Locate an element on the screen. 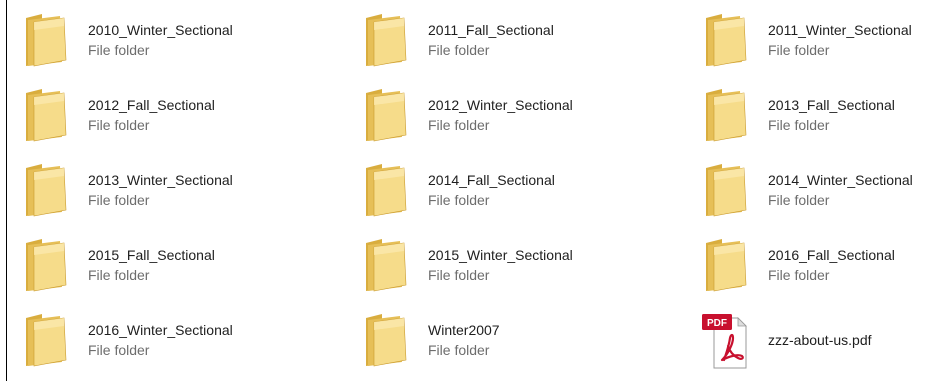  item-name: zzz-about-us.pdf is located at coordinates (820, 340).